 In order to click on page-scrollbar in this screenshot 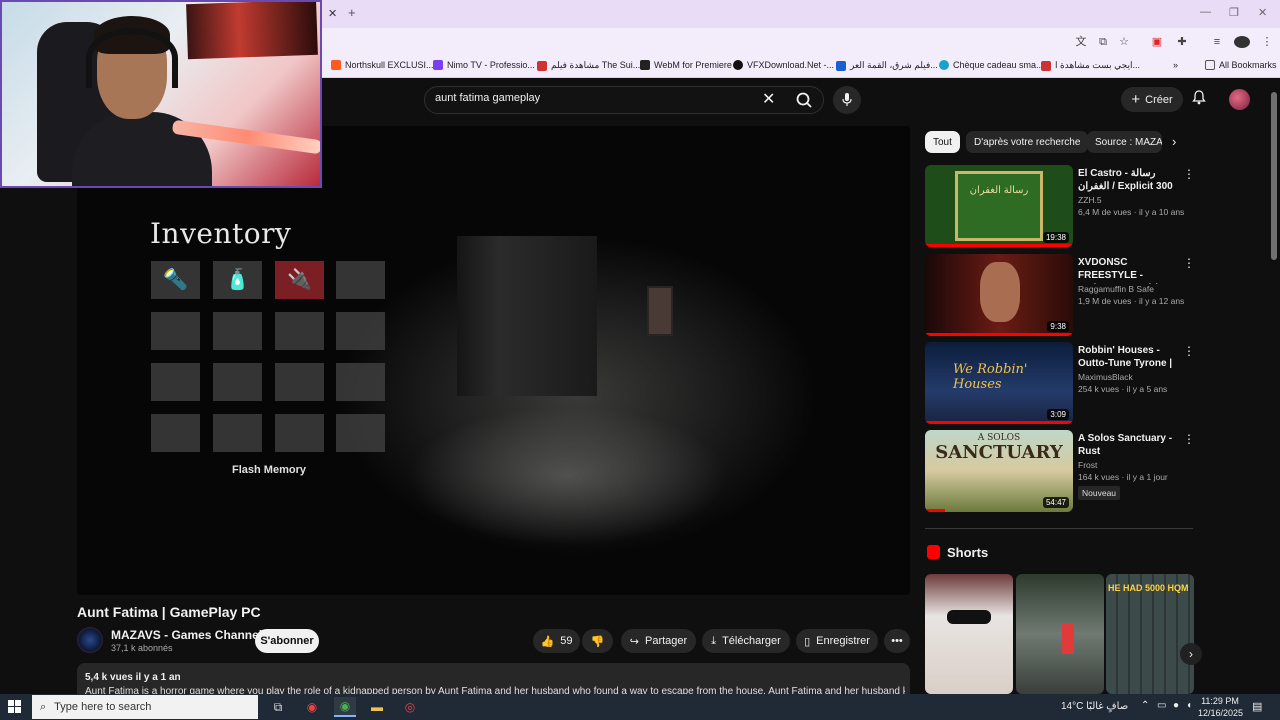, I will do `click(1274, 176)`.